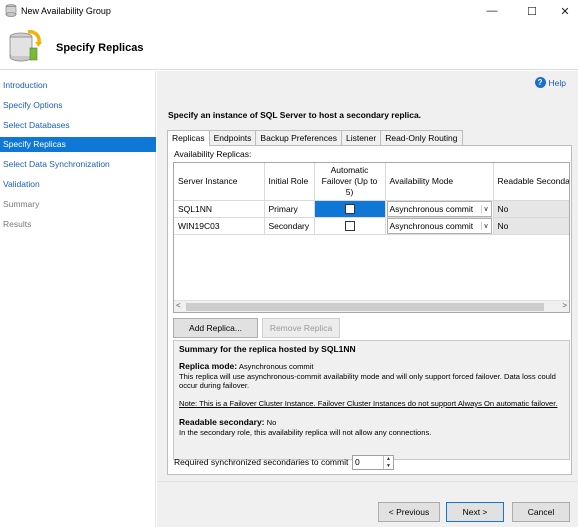 The height and width of the screenshot is (527, 578). Describe the element at coordinates (11, 10) in the screenshot. I see `app-icon` at that location.